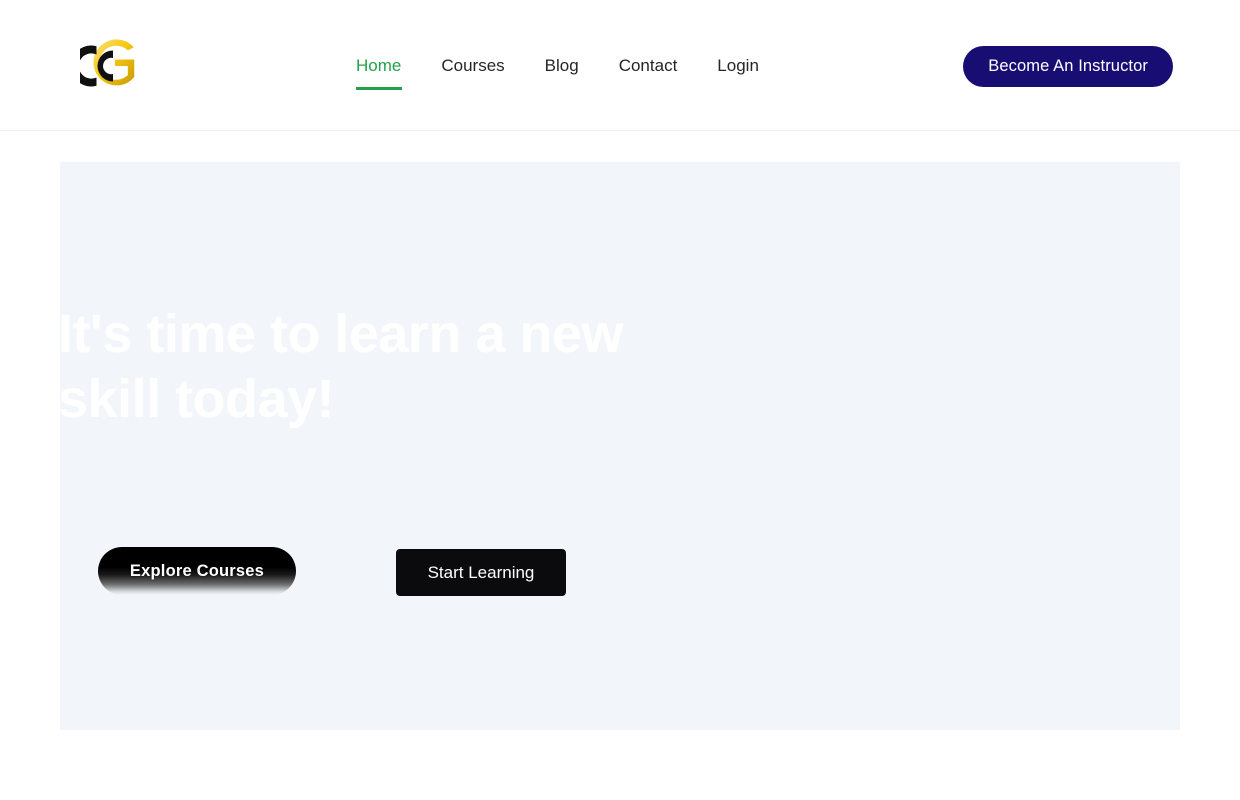 This screenshot has width=1240, height=800. I want to click on explore-courses-button: Explore Courses, so click(197, 571).